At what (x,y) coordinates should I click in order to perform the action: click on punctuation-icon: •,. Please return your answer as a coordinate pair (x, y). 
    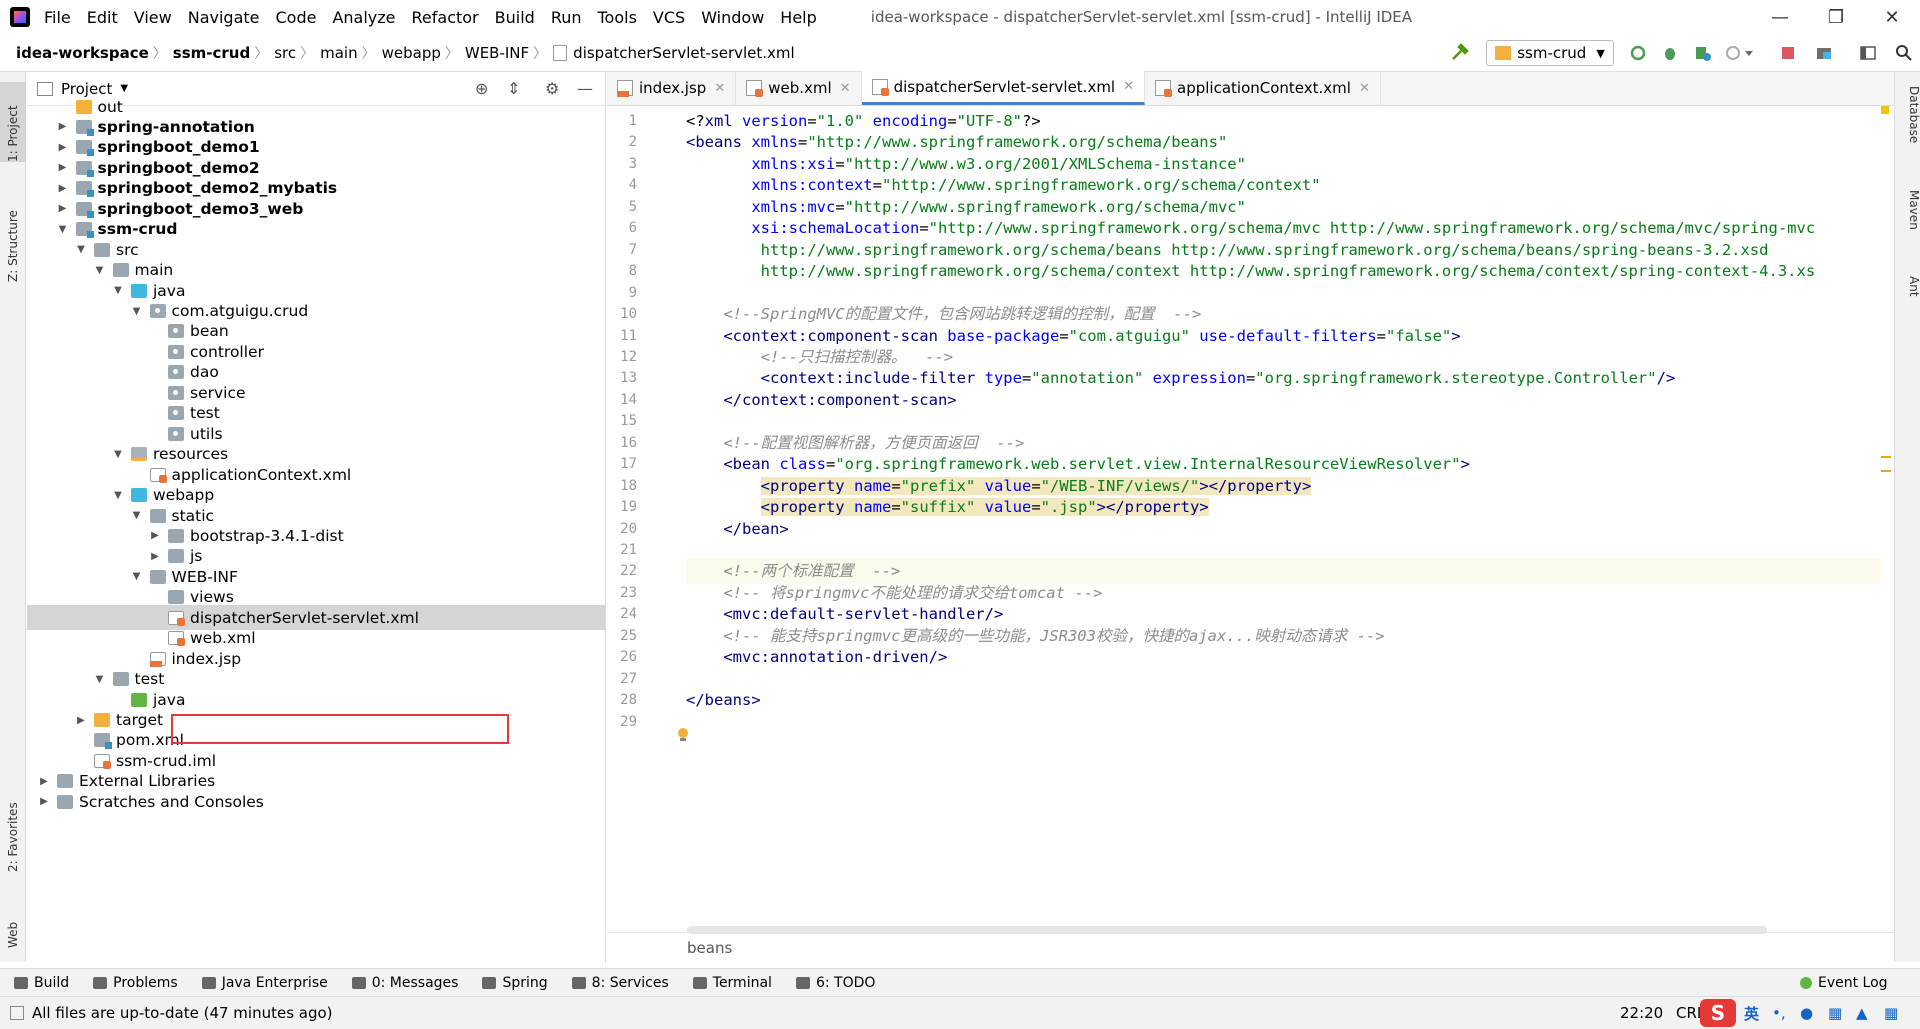
    Looking at the image, I should click on (1779, 1013).